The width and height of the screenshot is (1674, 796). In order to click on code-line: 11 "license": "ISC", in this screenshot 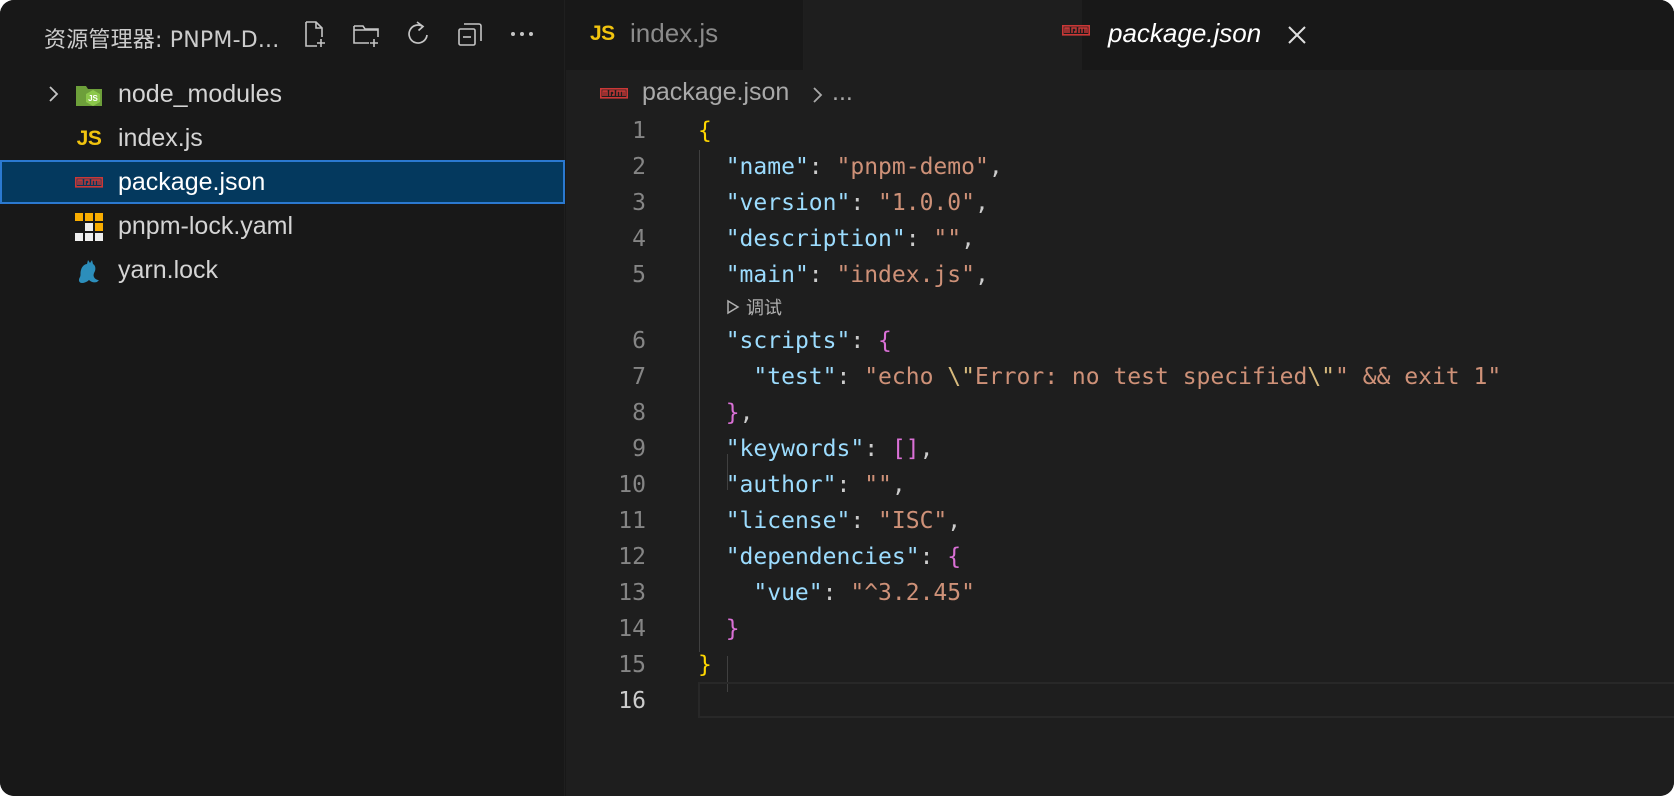, I will do `click(1120, 522)`.